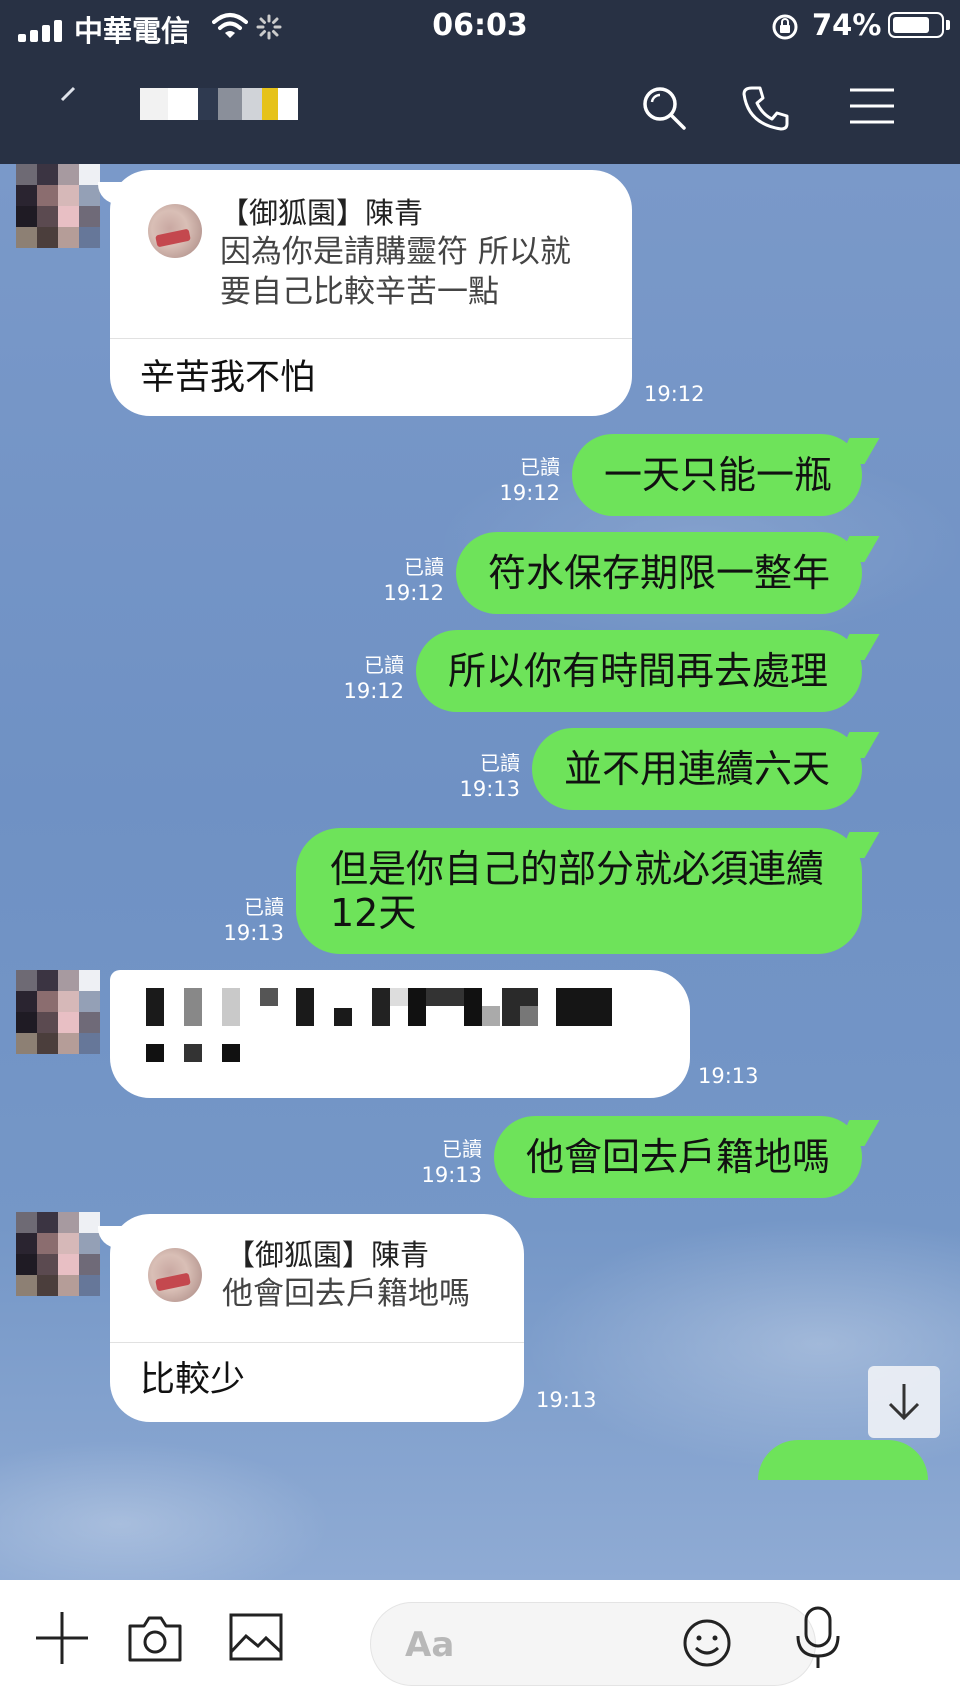 The width and height of the screenshot is (960, 1708). What do you see at coordinates (577, 869) in the screenshot?
I see `message-text-line: 但是你自己的部分就必須連續` at bounding box center [577, 869].